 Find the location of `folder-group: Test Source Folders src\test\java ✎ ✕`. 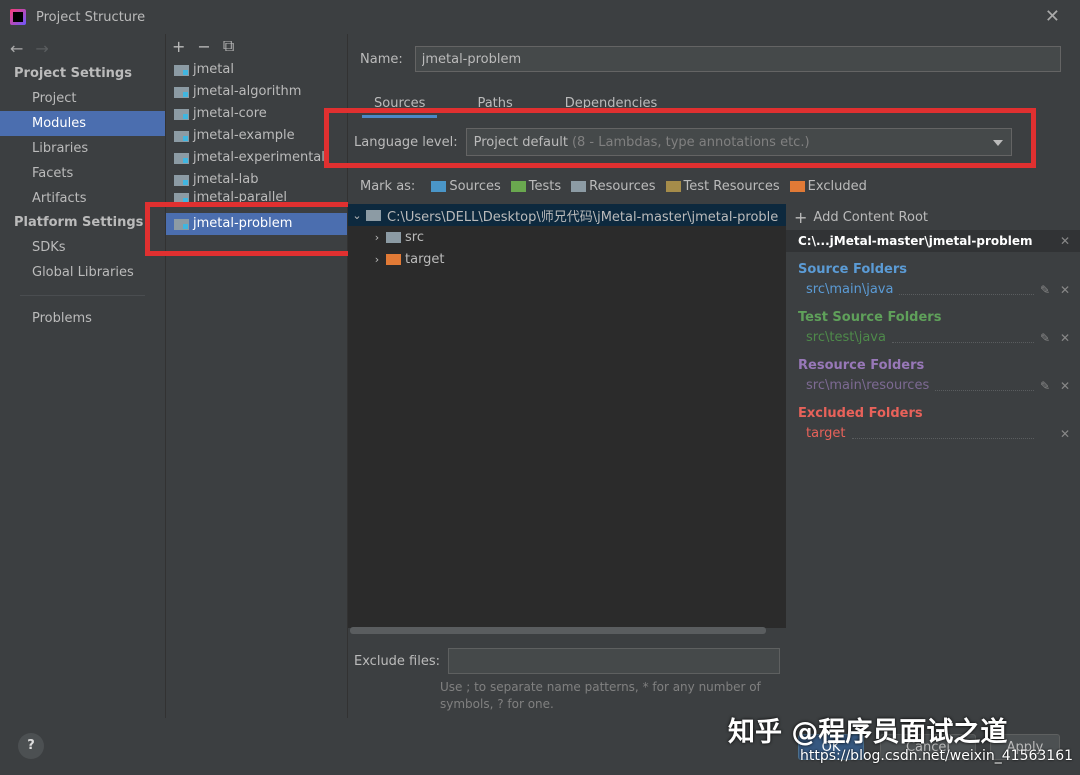

folder-group: Test Source Folders src\test\java ✎ ✕ is located at coordinates (933, 328).